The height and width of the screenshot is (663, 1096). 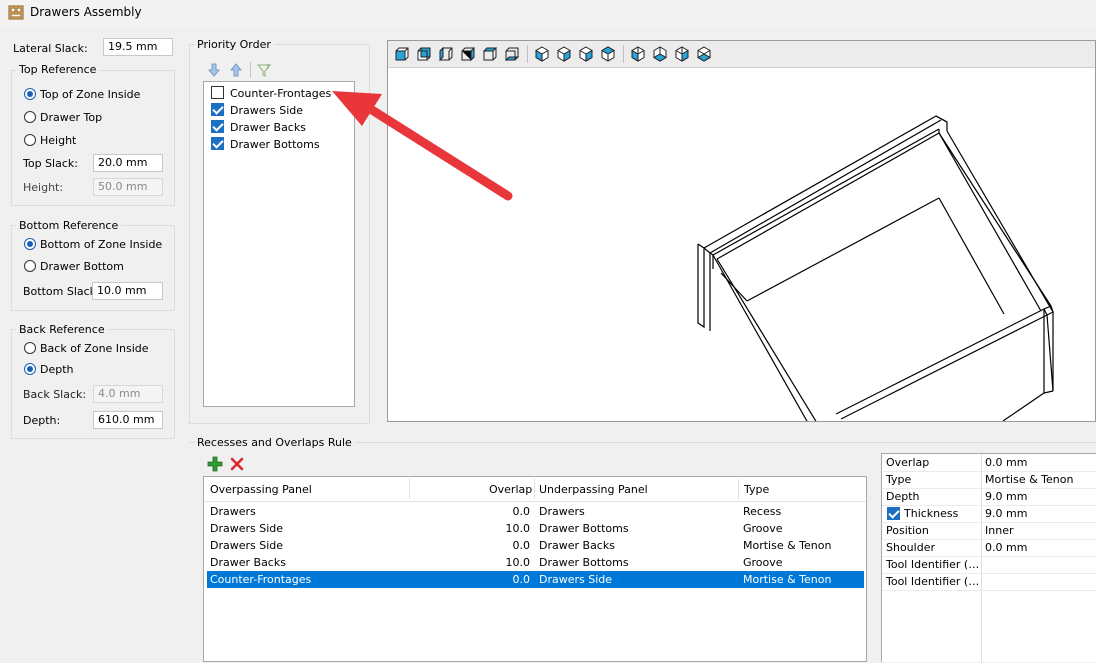 What do you see at coordinates (30, 94) in the screenshot?
I see `top-of-zone-inside-radio` at bounding box center [30, 94].